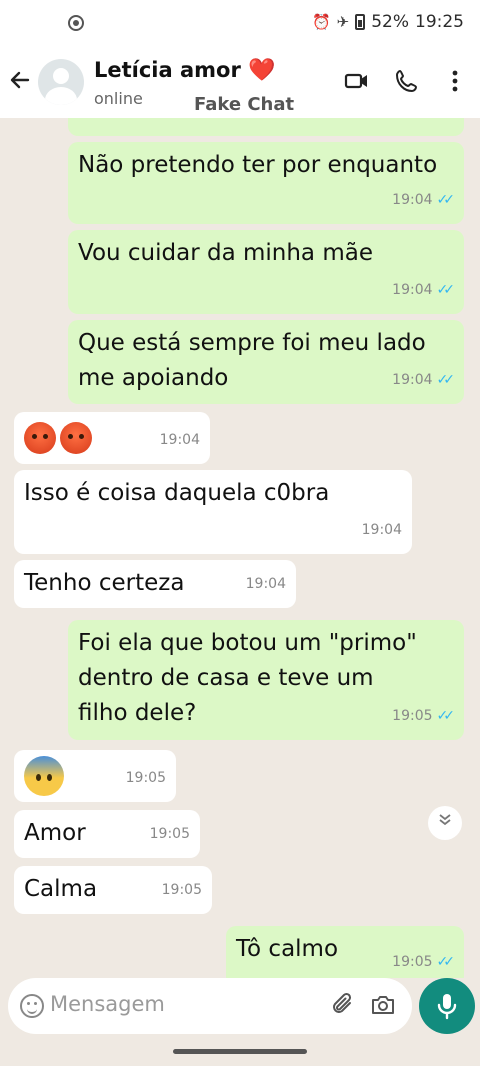 The height and width of the screenshot is (1066, 480). I want to click on mic-button, so click(447, 1006).